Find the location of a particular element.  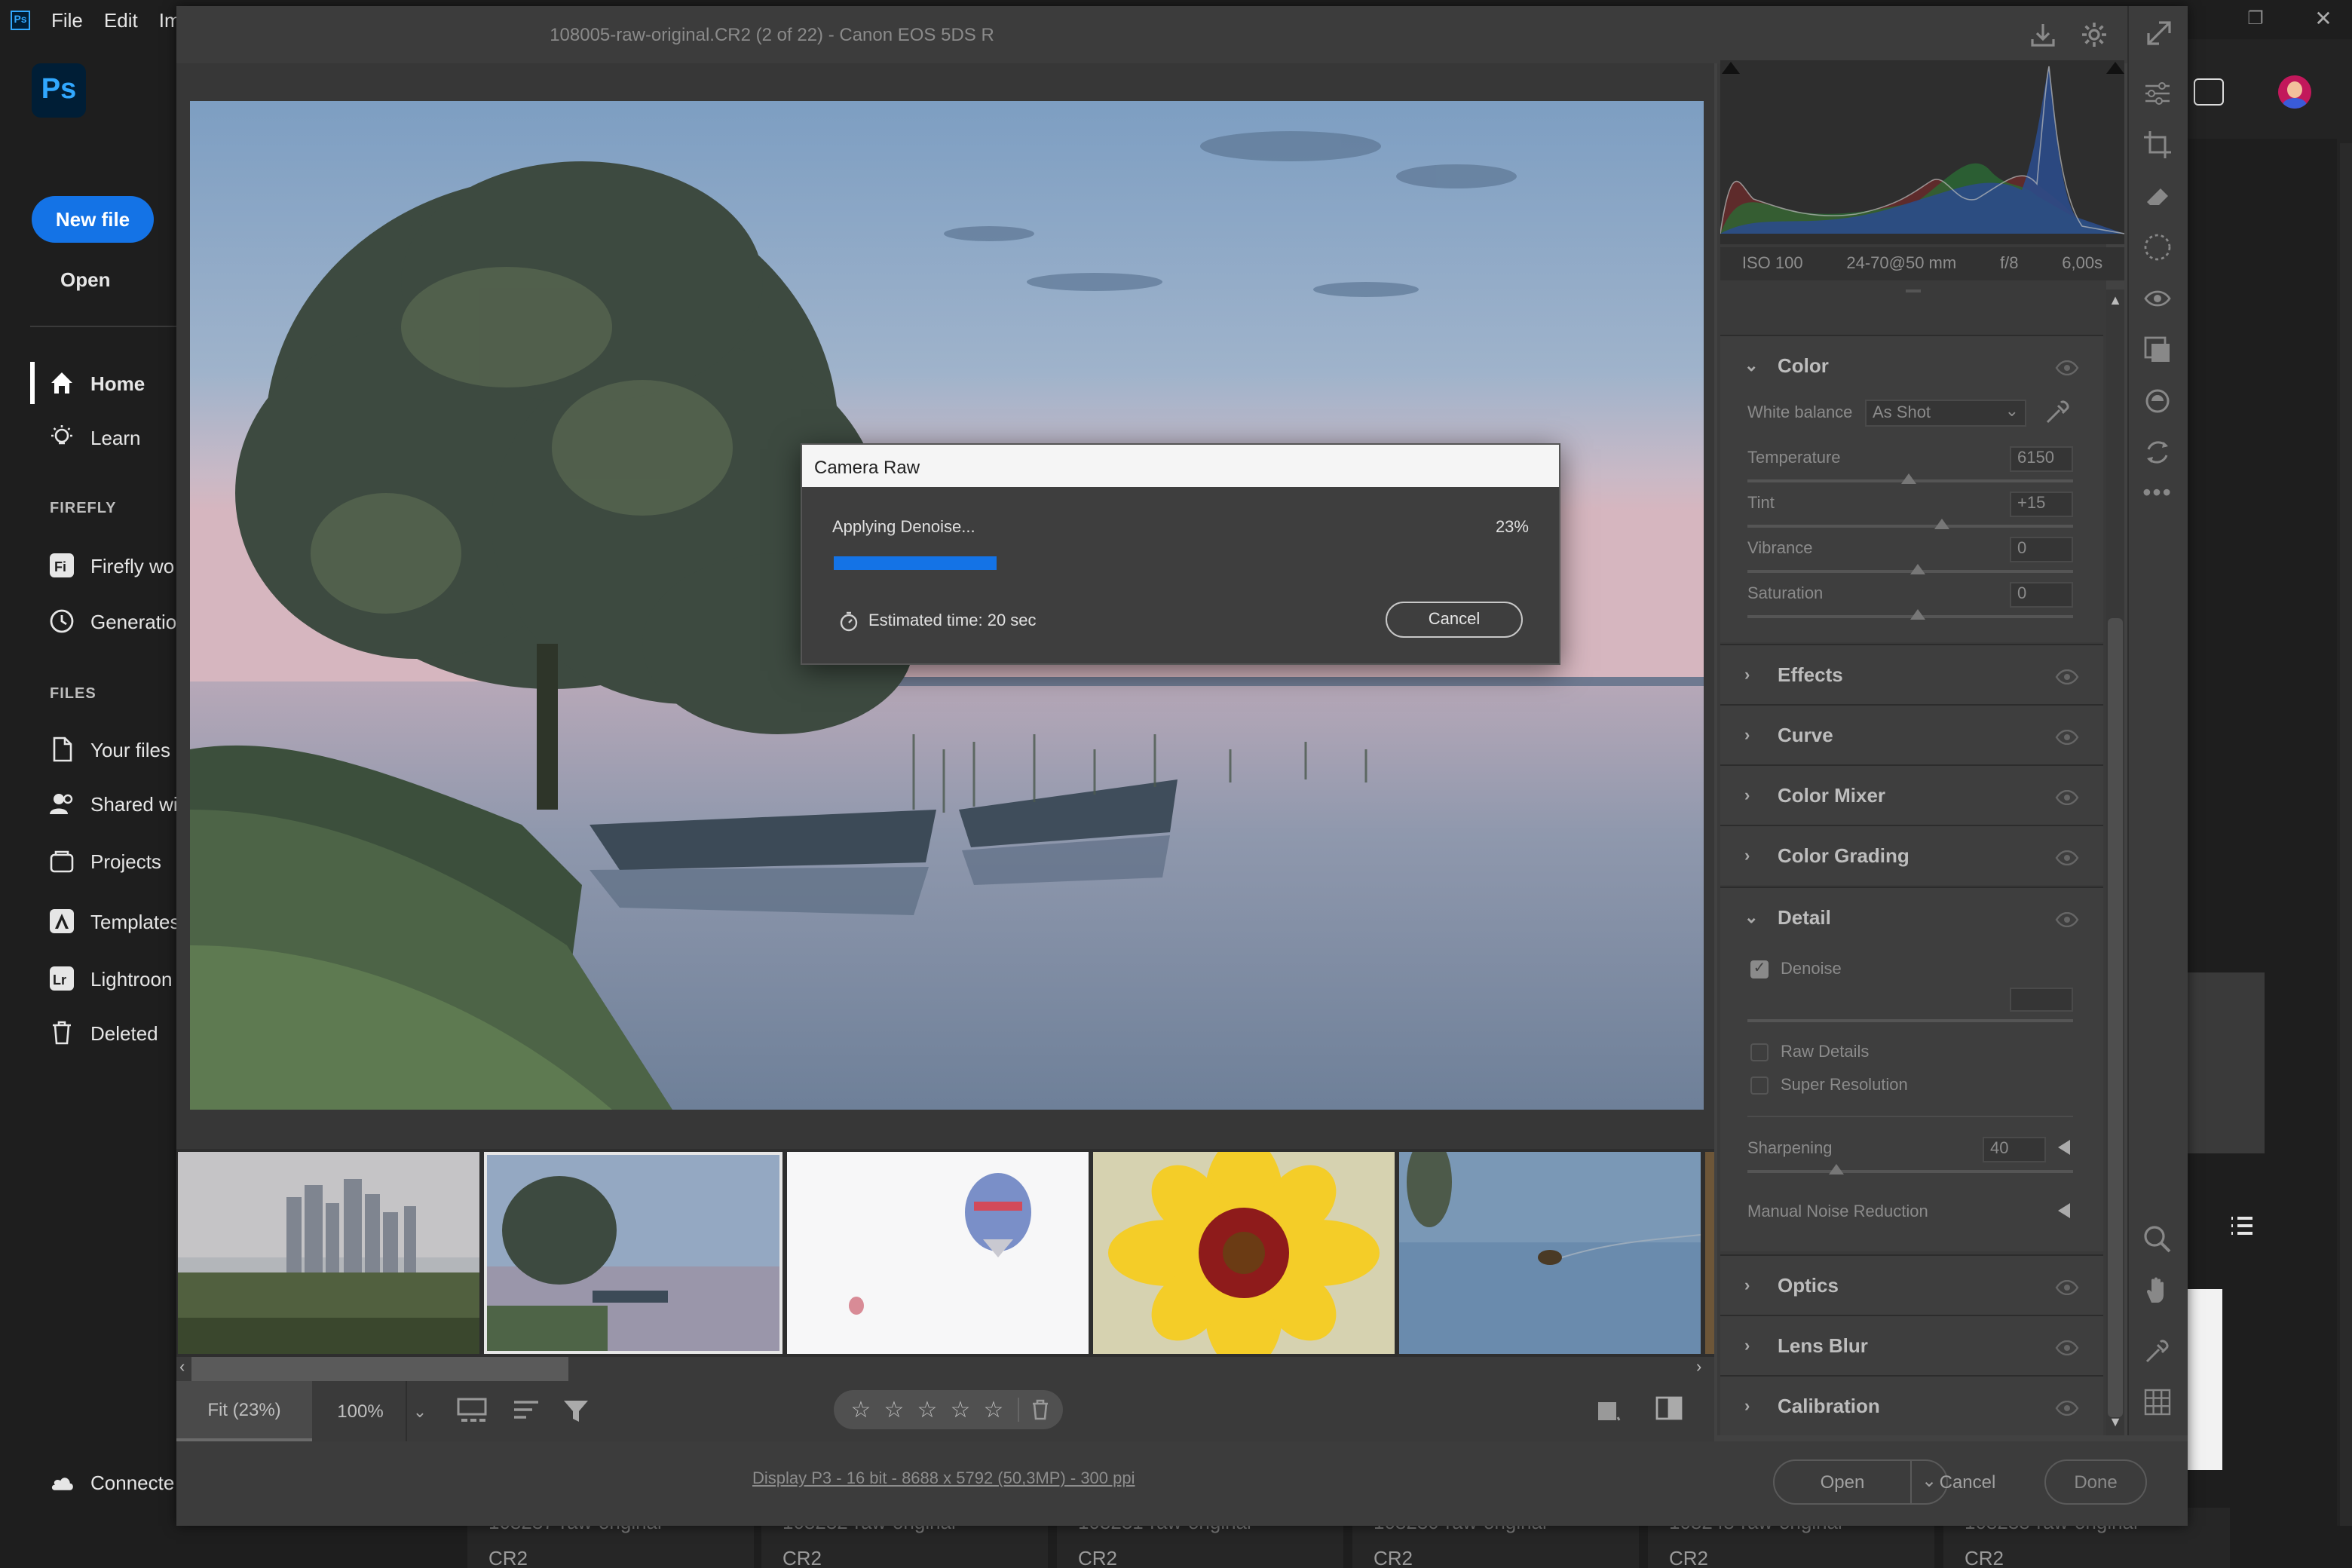

eraser-icon is located at coordinates (2157, 196).